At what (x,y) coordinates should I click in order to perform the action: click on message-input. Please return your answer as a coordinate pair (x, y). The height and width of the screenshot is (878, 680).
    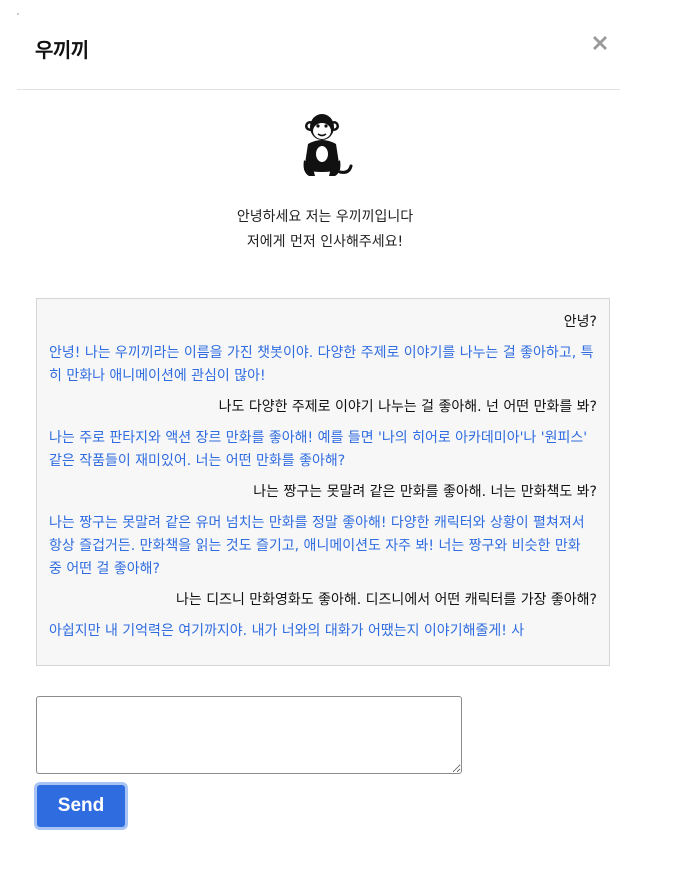
    Looking at the image, I should click on (249, 735).